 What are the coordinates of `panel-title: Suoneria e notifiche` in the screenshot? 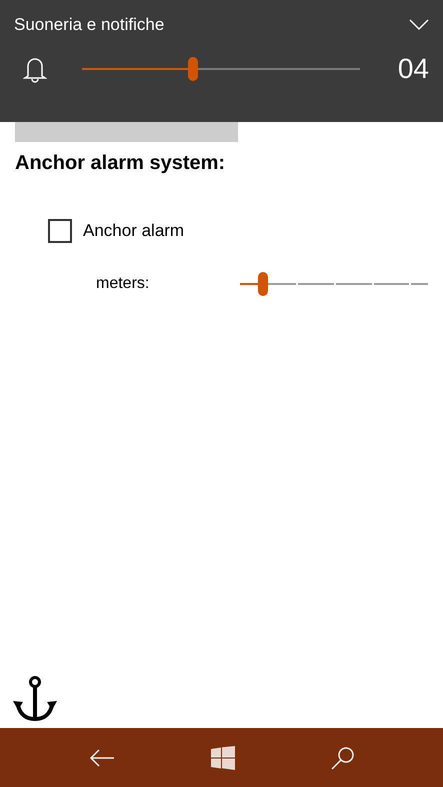 It's located at (89, 25).